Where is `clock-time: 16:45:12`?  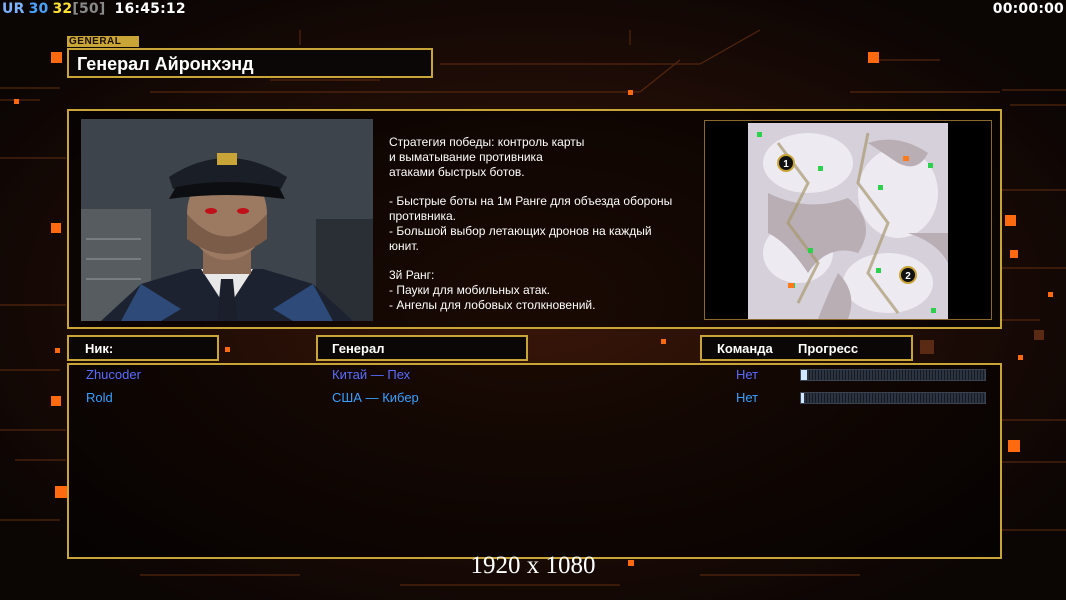 clock-time: 16:45:12 is located at coordinates (150, 9).